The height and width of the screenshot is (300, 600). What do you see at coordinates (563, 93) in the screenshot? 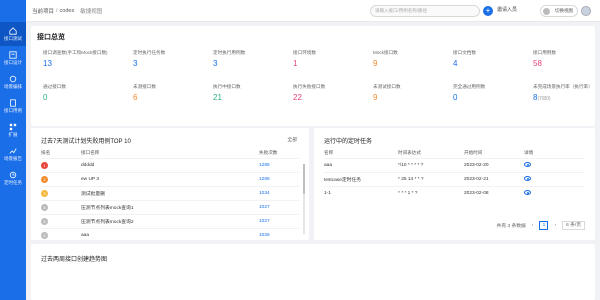
I see `stat-item: 未完成场景执行率（执行率） 8(7/80)` at bounding box center [563, 93].